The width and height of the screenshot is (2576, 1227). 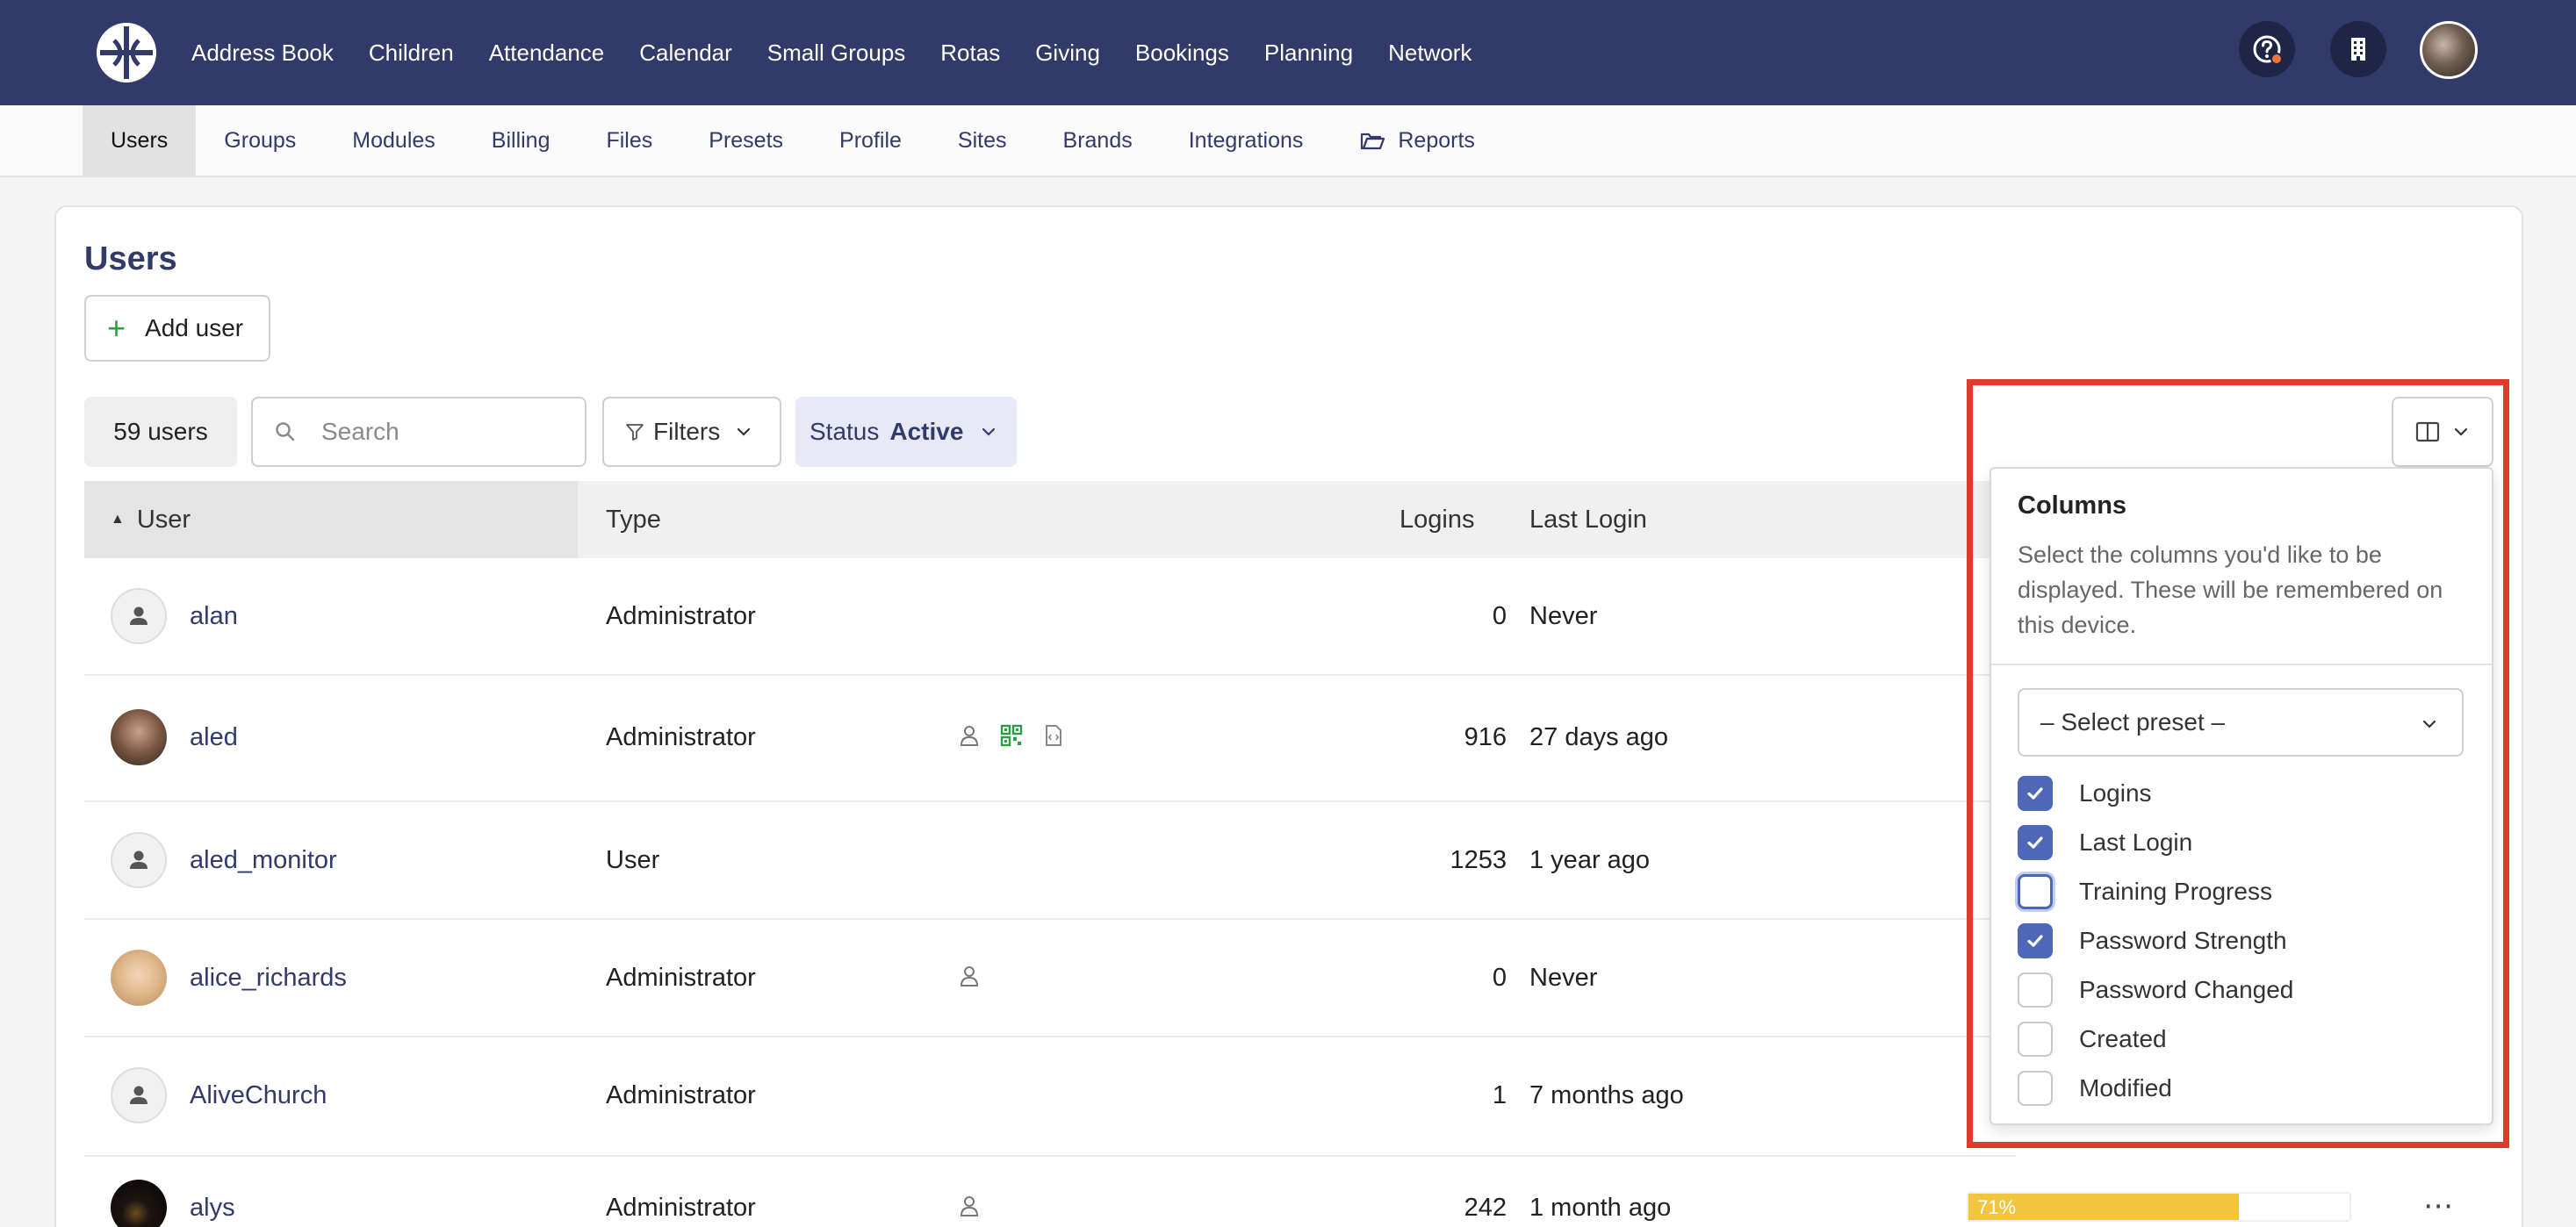 I want to click on column-option-label: Logins, so click(x=2115, y=793).